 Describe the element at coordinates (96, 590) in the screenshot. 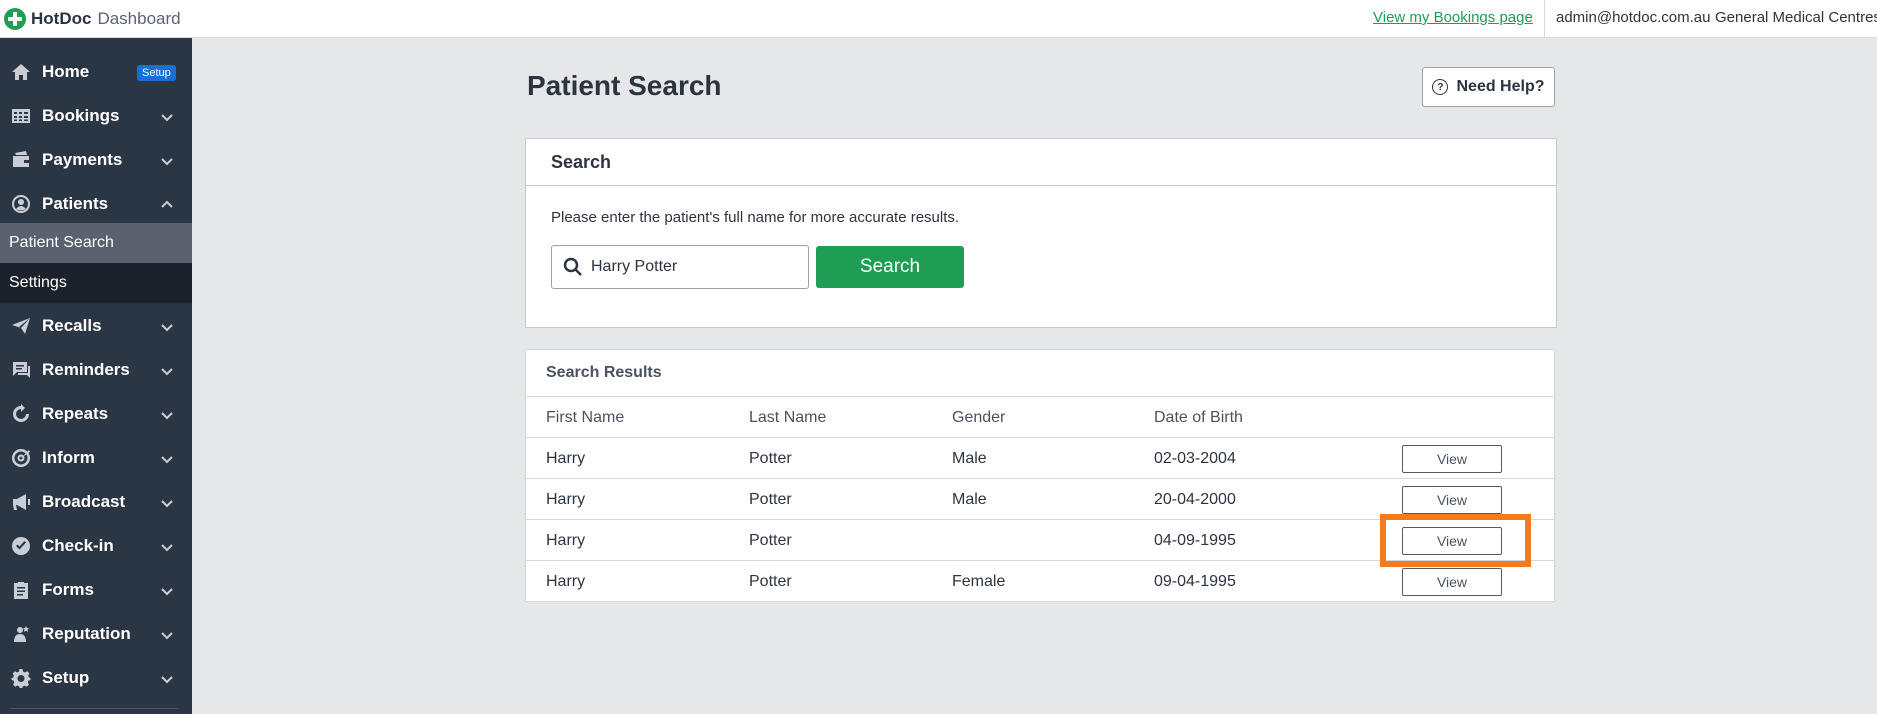

I see `sidebar-item-forms: Forms` at that location.